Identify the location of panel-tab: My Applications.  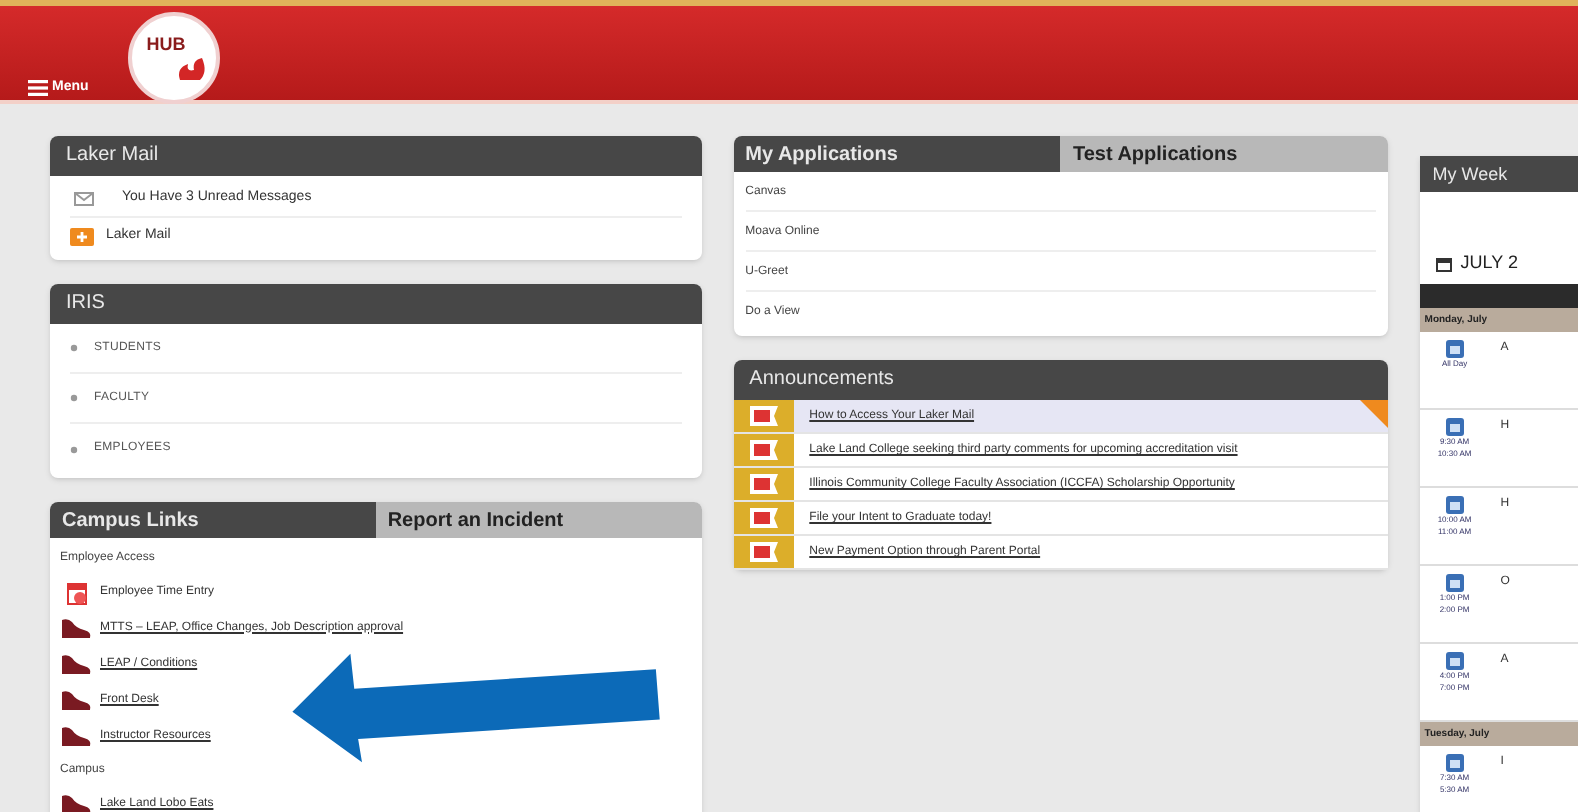
(897, 154).